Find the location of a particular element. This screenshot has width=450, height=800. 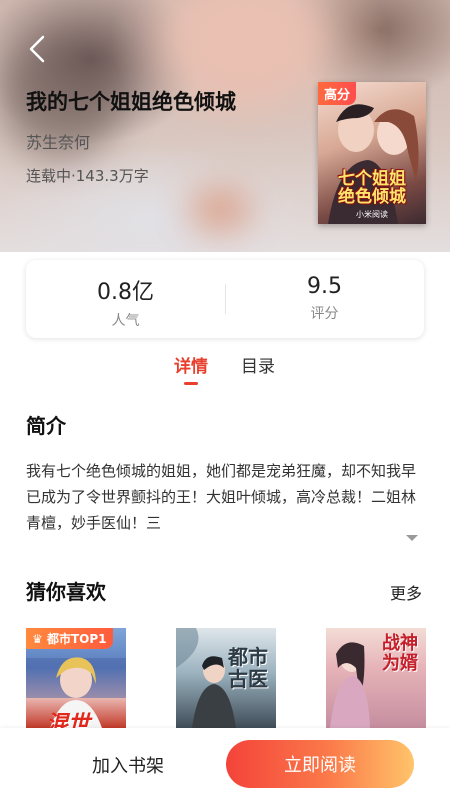

recommend-book: 战神为婿 is located at coordinates (376, 678).